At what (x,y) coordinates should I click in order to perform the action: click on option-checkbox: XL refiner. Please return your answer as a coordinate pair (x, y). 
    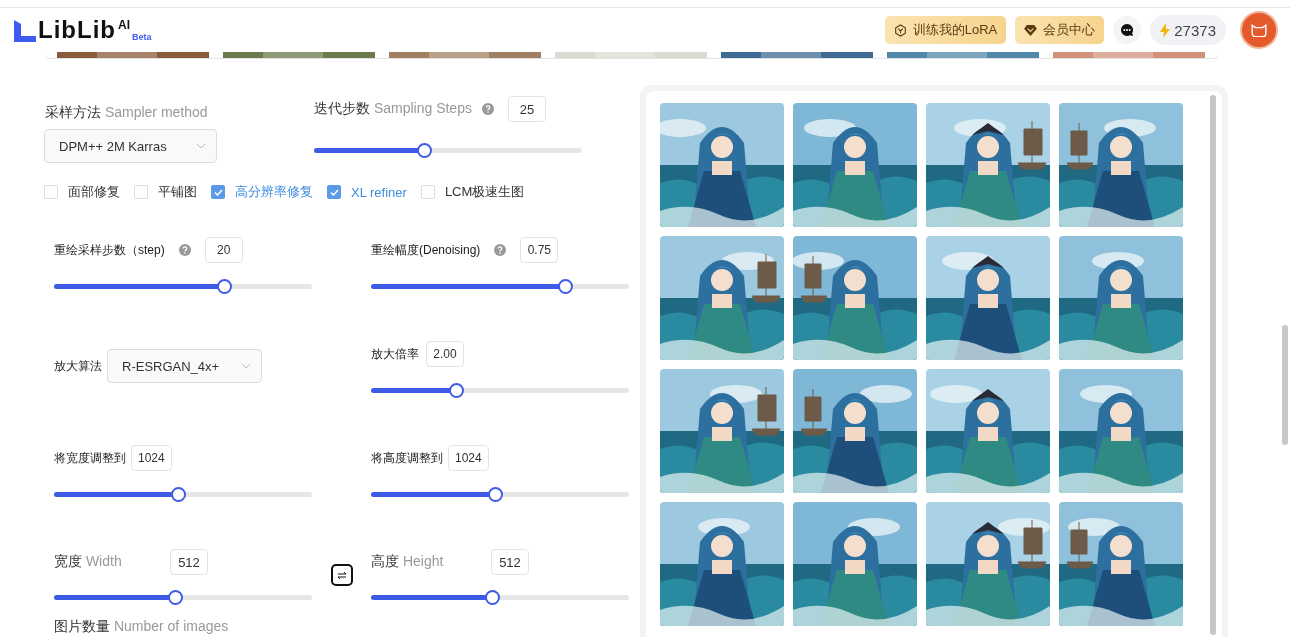
    Looking at the image, I should click on (367, 192).